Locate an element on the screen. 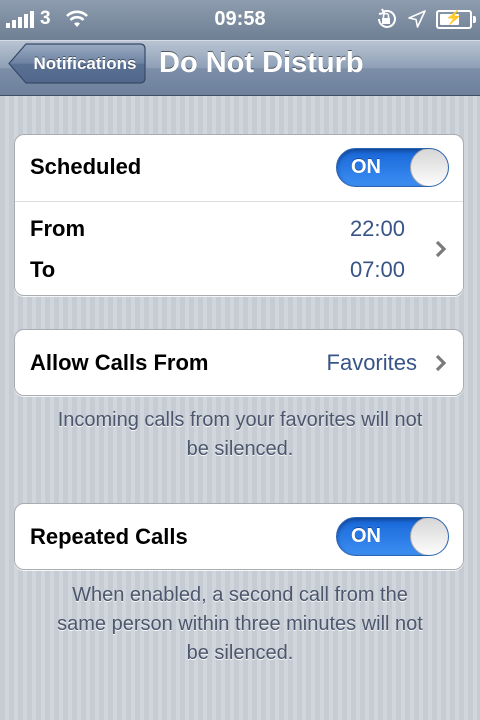 The height and width of the screenshot is (720, 480). repeated-calls-label: Repeated Calls is located at coordinates (109, 536).